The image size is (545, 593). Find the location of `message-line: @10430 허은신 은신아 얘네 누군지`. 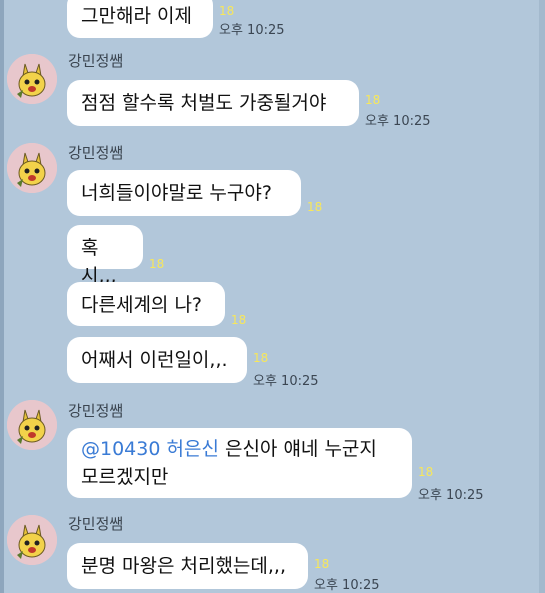

message-line: @10430 허은신 은신아 얘네 누군지 is located at coordinates (239, 449).